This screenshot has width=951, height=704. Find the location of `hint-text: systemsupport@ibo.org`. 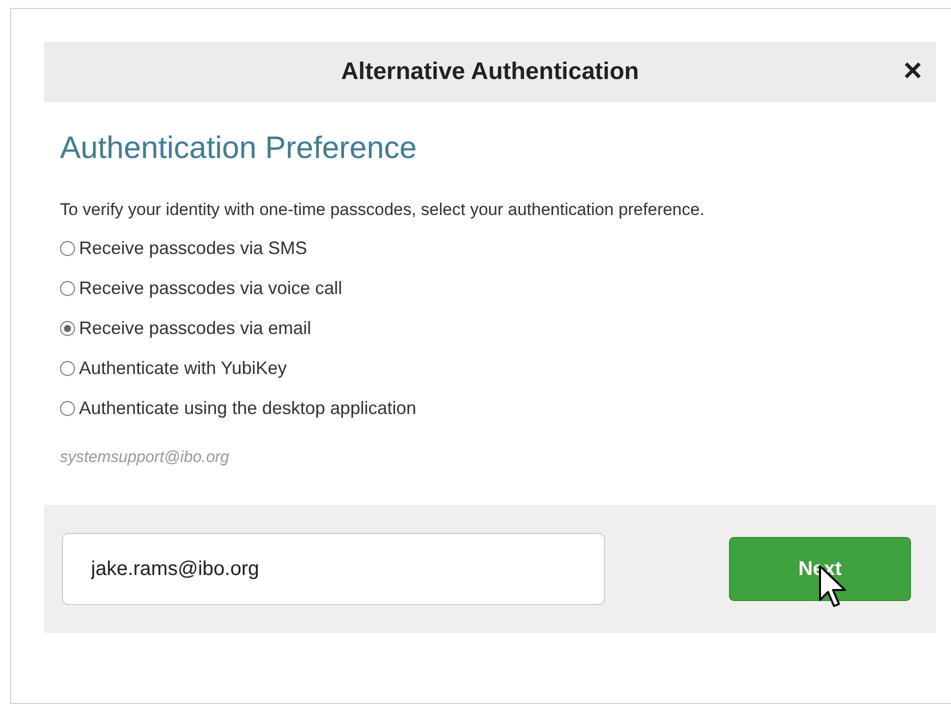

hint-text: systemsupport@ibo.org is located at coordinates (145, 458).